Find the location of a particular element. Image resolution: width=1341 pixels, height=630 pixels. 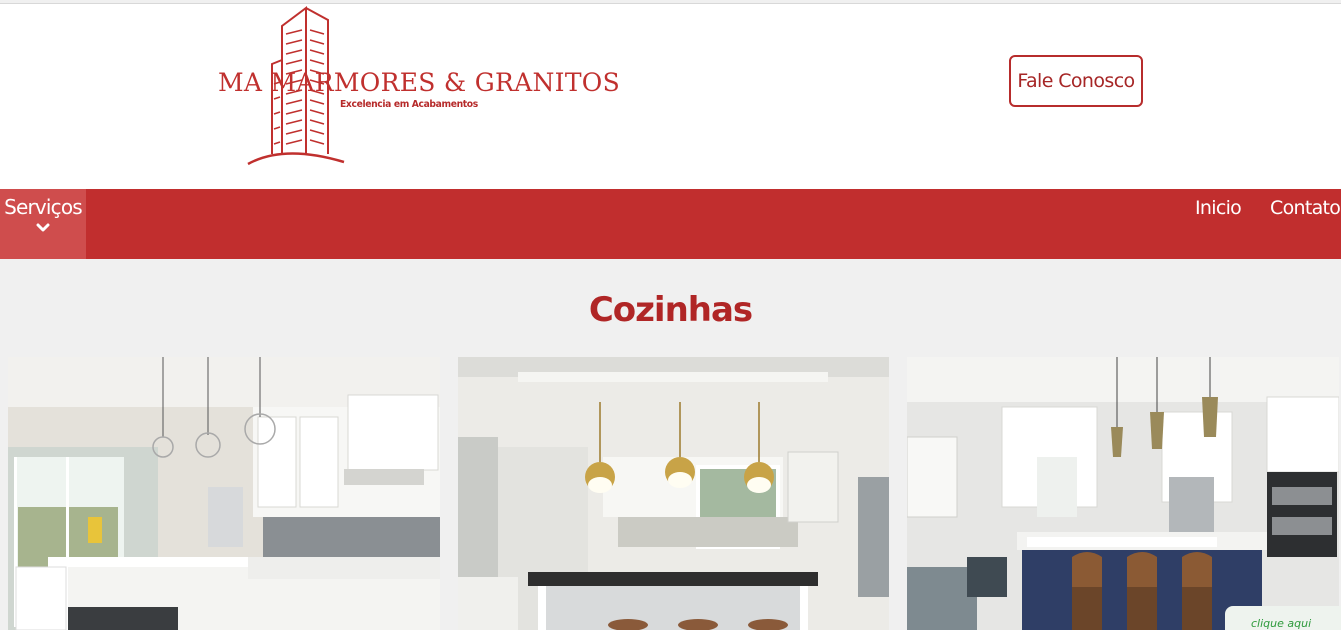

brand-name: MA MARMORES & GRANITOS is located at coordinates (419, 82).